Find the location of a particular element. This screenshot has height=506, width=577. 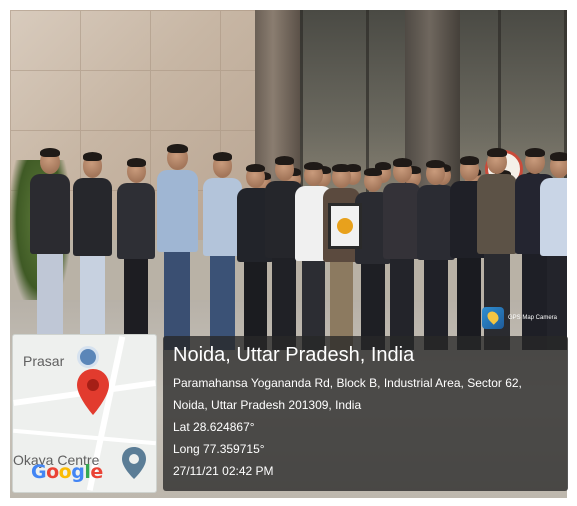

map-thumbnail: Prasar Okaya Centre Google is located at coordinates (84, 413).